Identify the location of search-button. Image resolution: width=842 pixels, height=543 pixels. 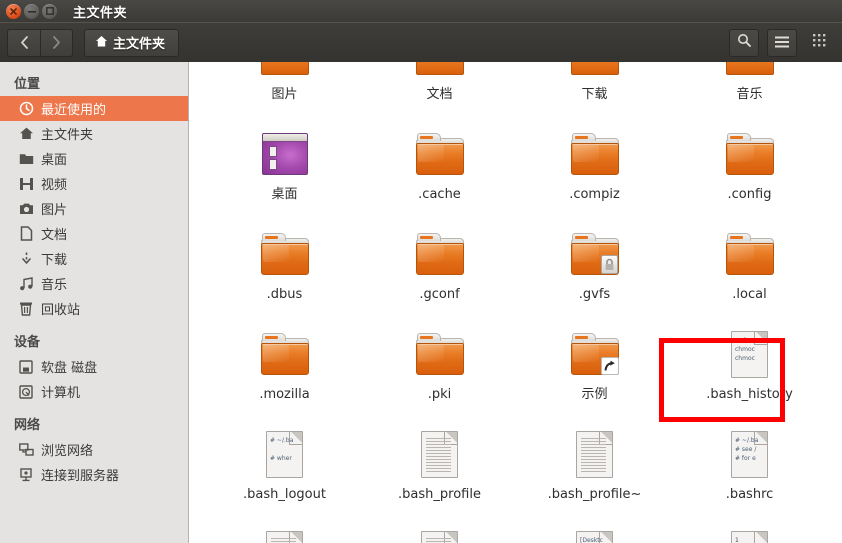
(744, 42).